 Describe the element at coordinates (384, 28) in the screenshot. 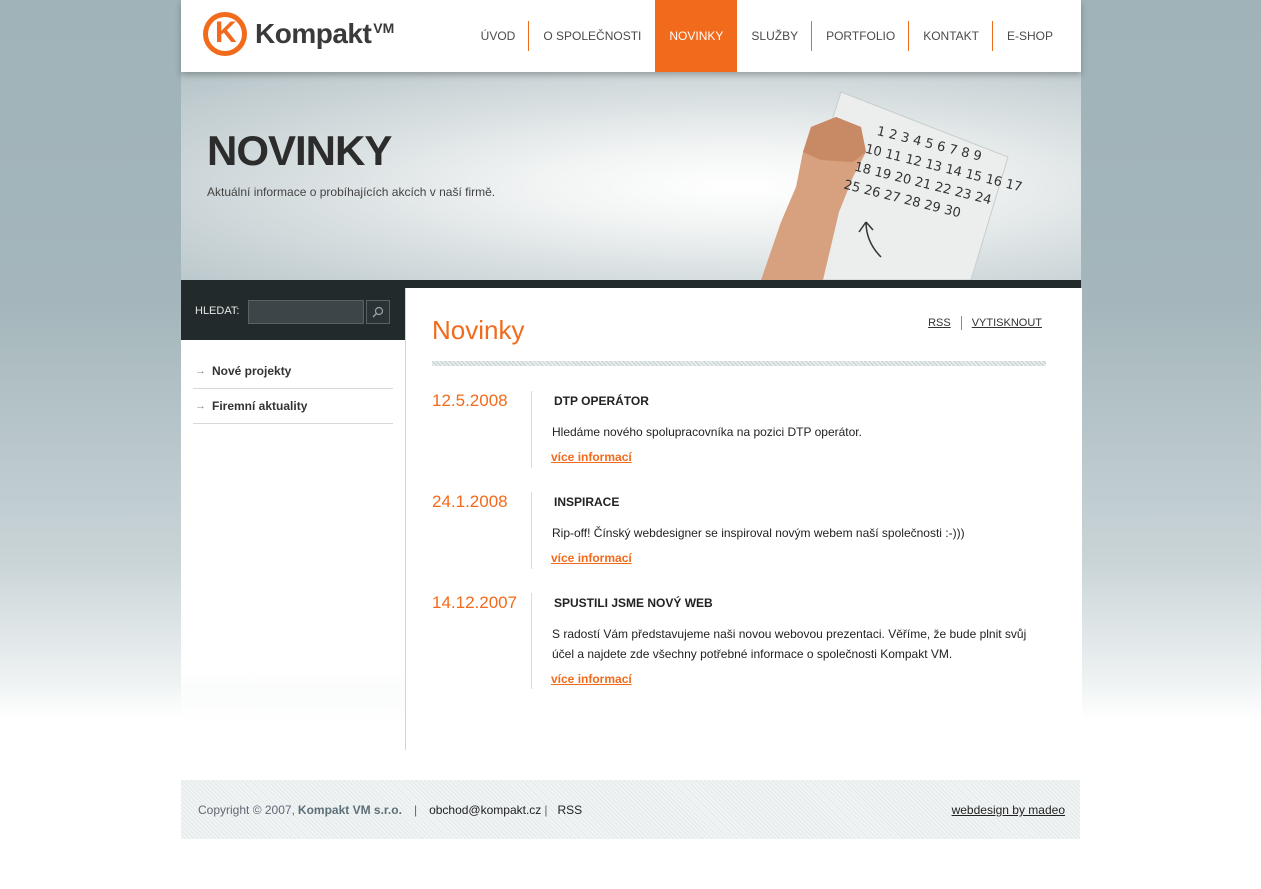

I see `logo-suffix: VM` at that location.